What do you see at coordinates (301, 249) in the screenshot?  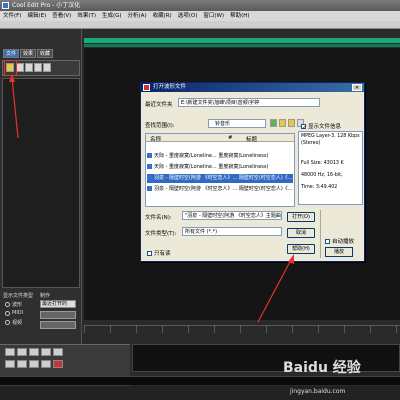 I see `help-button: 帮助(H)` at bounding box center [301, 249].